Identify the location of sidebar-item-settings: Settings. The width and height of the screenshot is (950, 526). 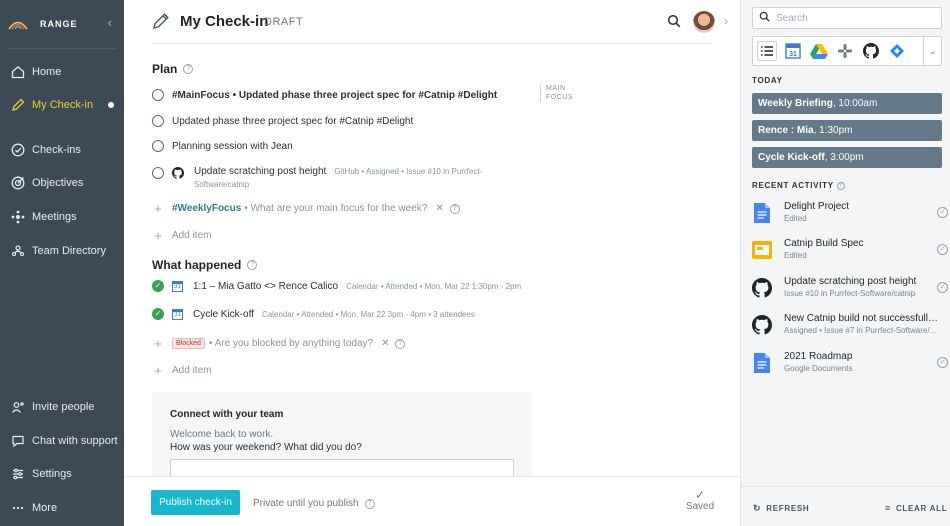
(62, 474).